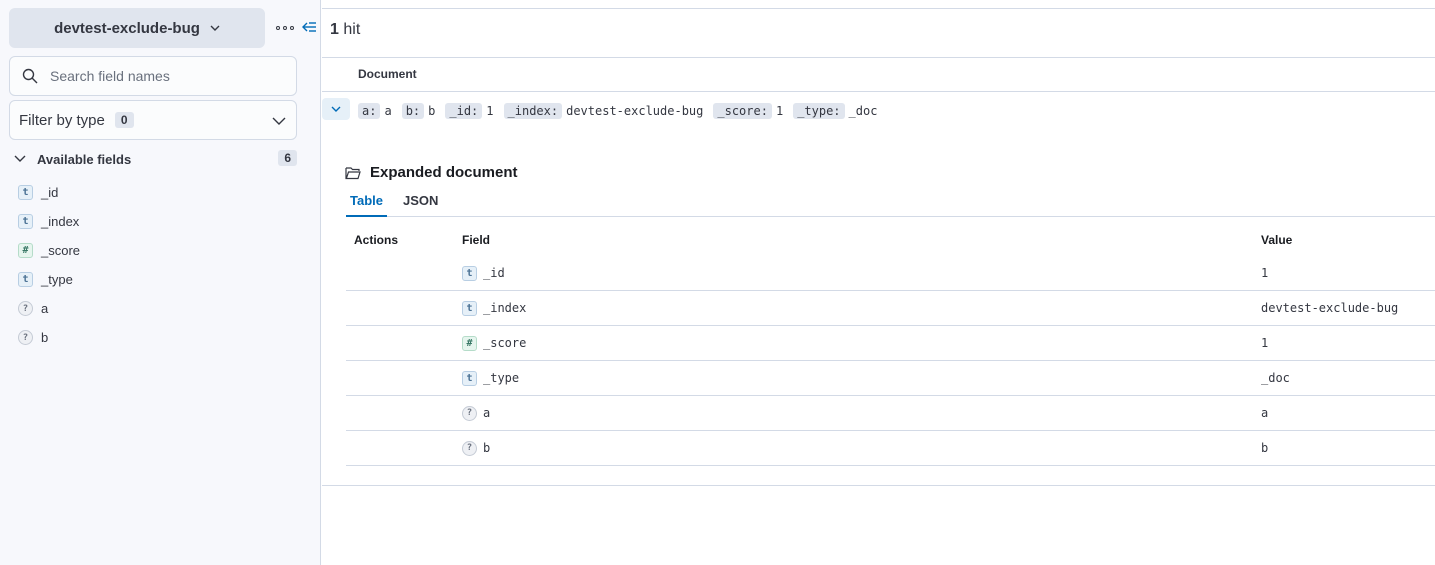  I want to click on collapse-row-button, so click(336, 109).